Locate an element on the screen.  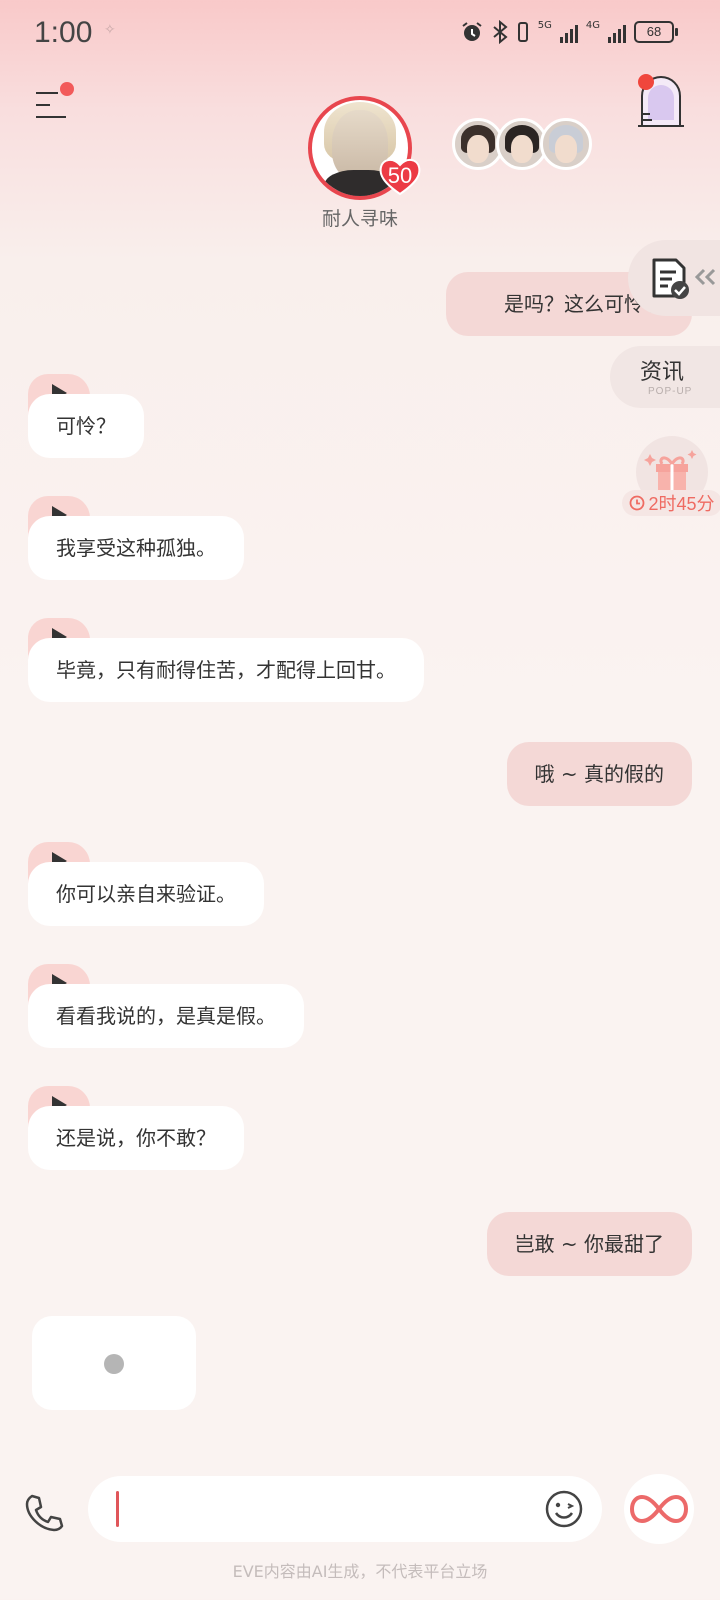
status-time: 1:00 is located at coordinates (63, 32).